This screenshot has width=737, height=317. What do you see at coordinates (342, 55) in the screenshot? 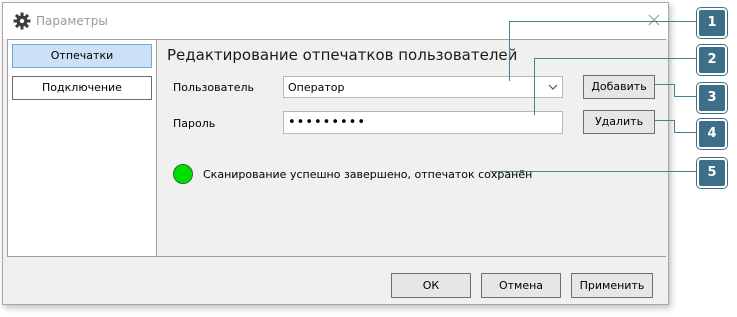
I see `page-title: Редактирование отпечатков пользователей` at bounding box center [342, 55].